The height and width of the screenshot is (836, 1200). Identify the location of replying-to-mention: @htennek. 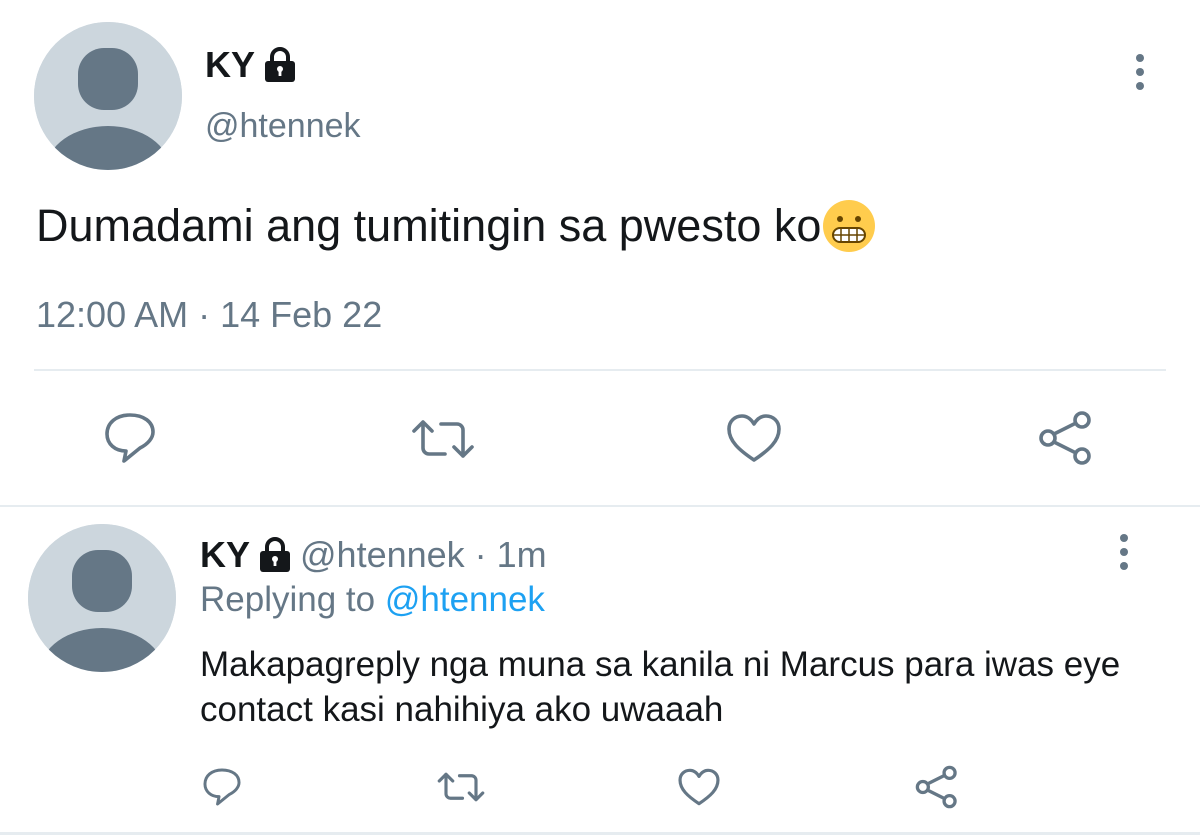
(465, 599).